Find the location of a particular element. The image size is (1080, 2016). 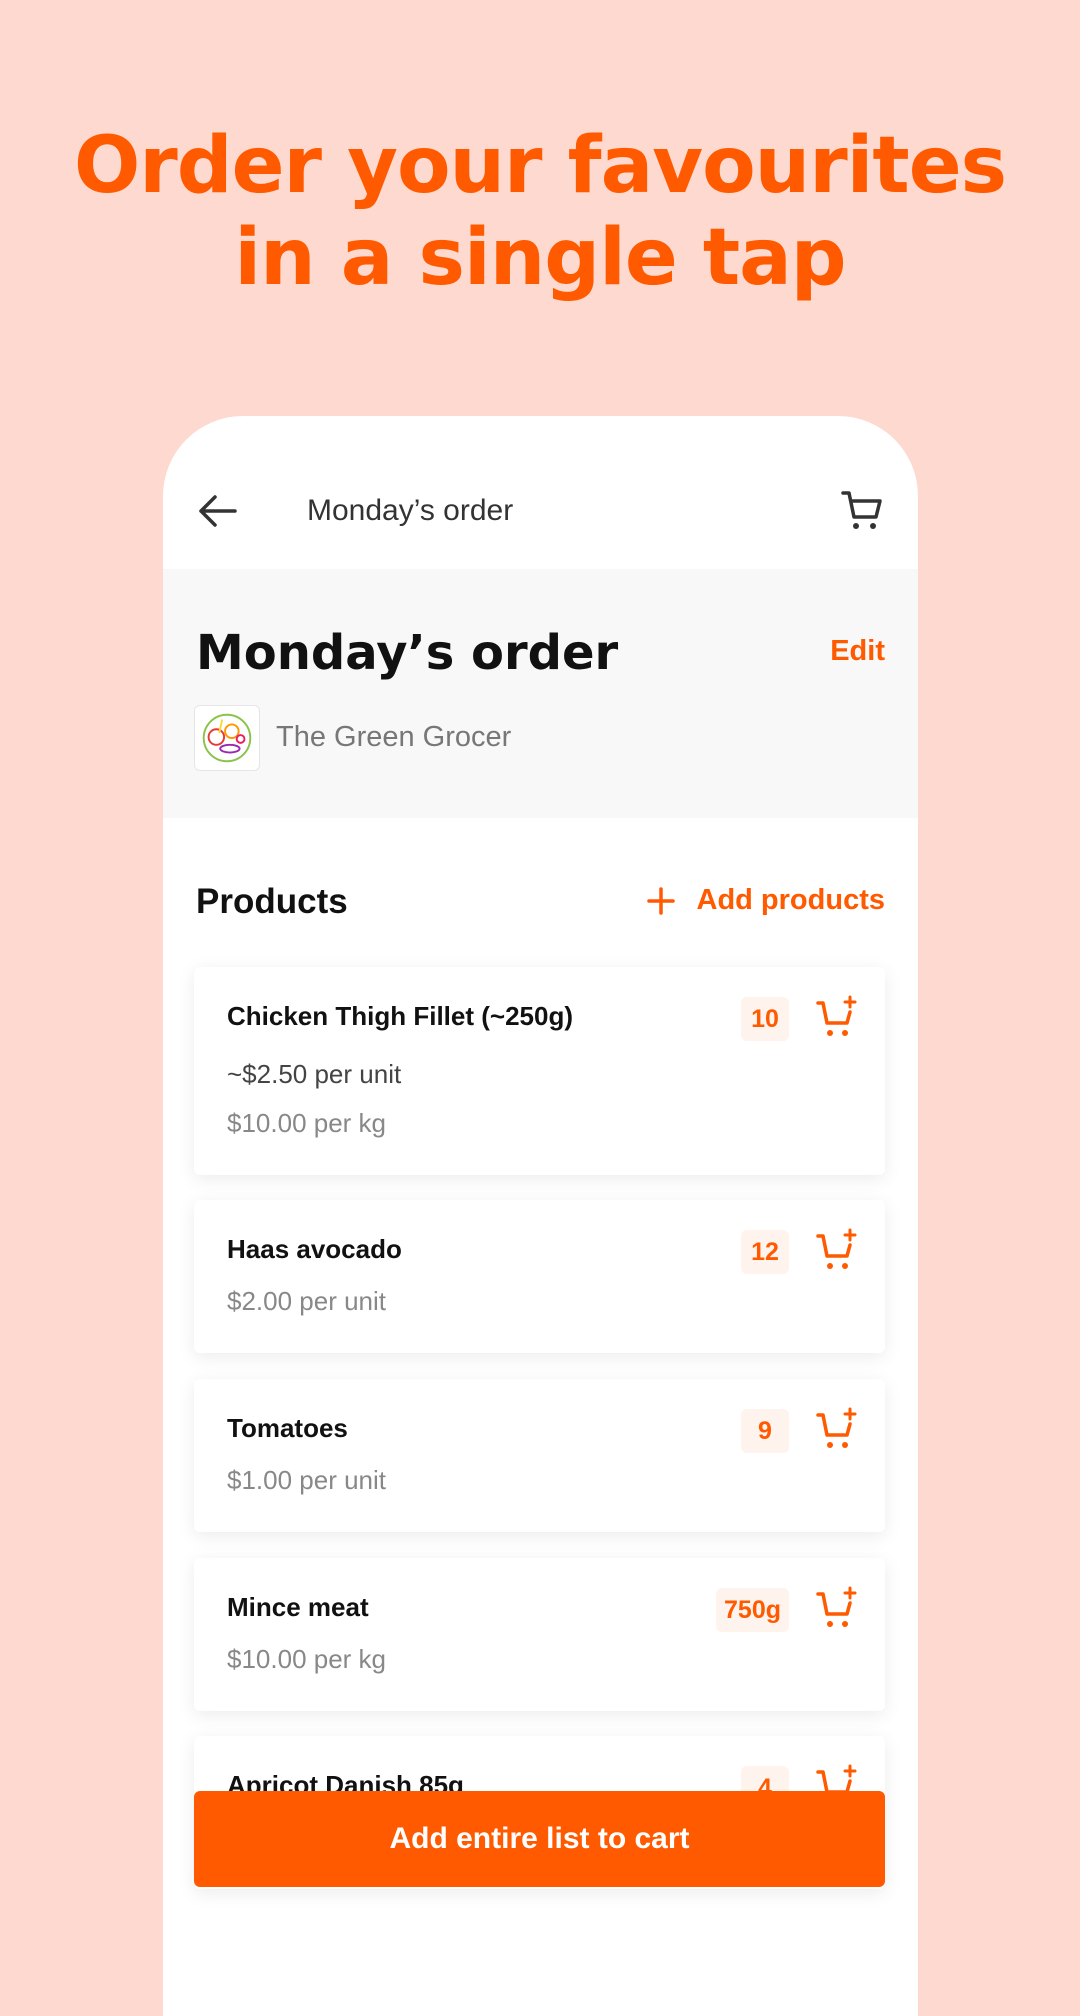

product-name: Mince meat is located at coordinates (298, 1607).